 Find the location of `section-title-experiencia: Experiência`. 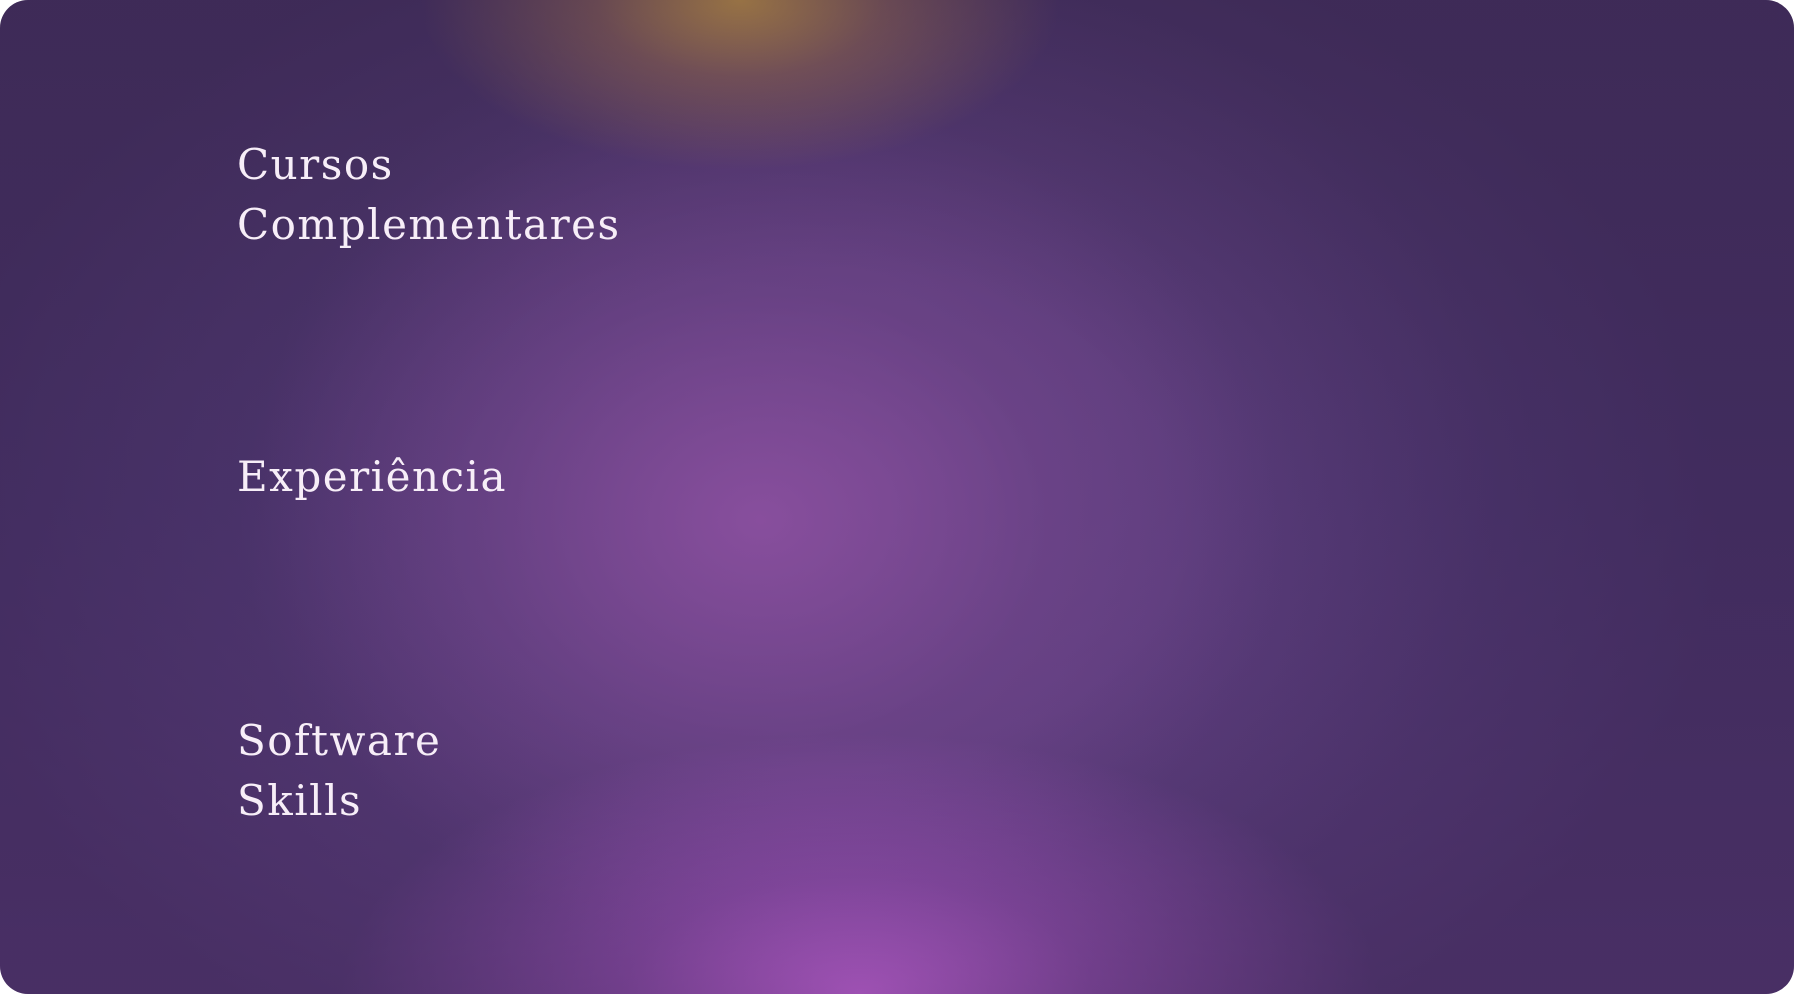

section-title-experiencia: Experiência is located at coordinates (372, 477).